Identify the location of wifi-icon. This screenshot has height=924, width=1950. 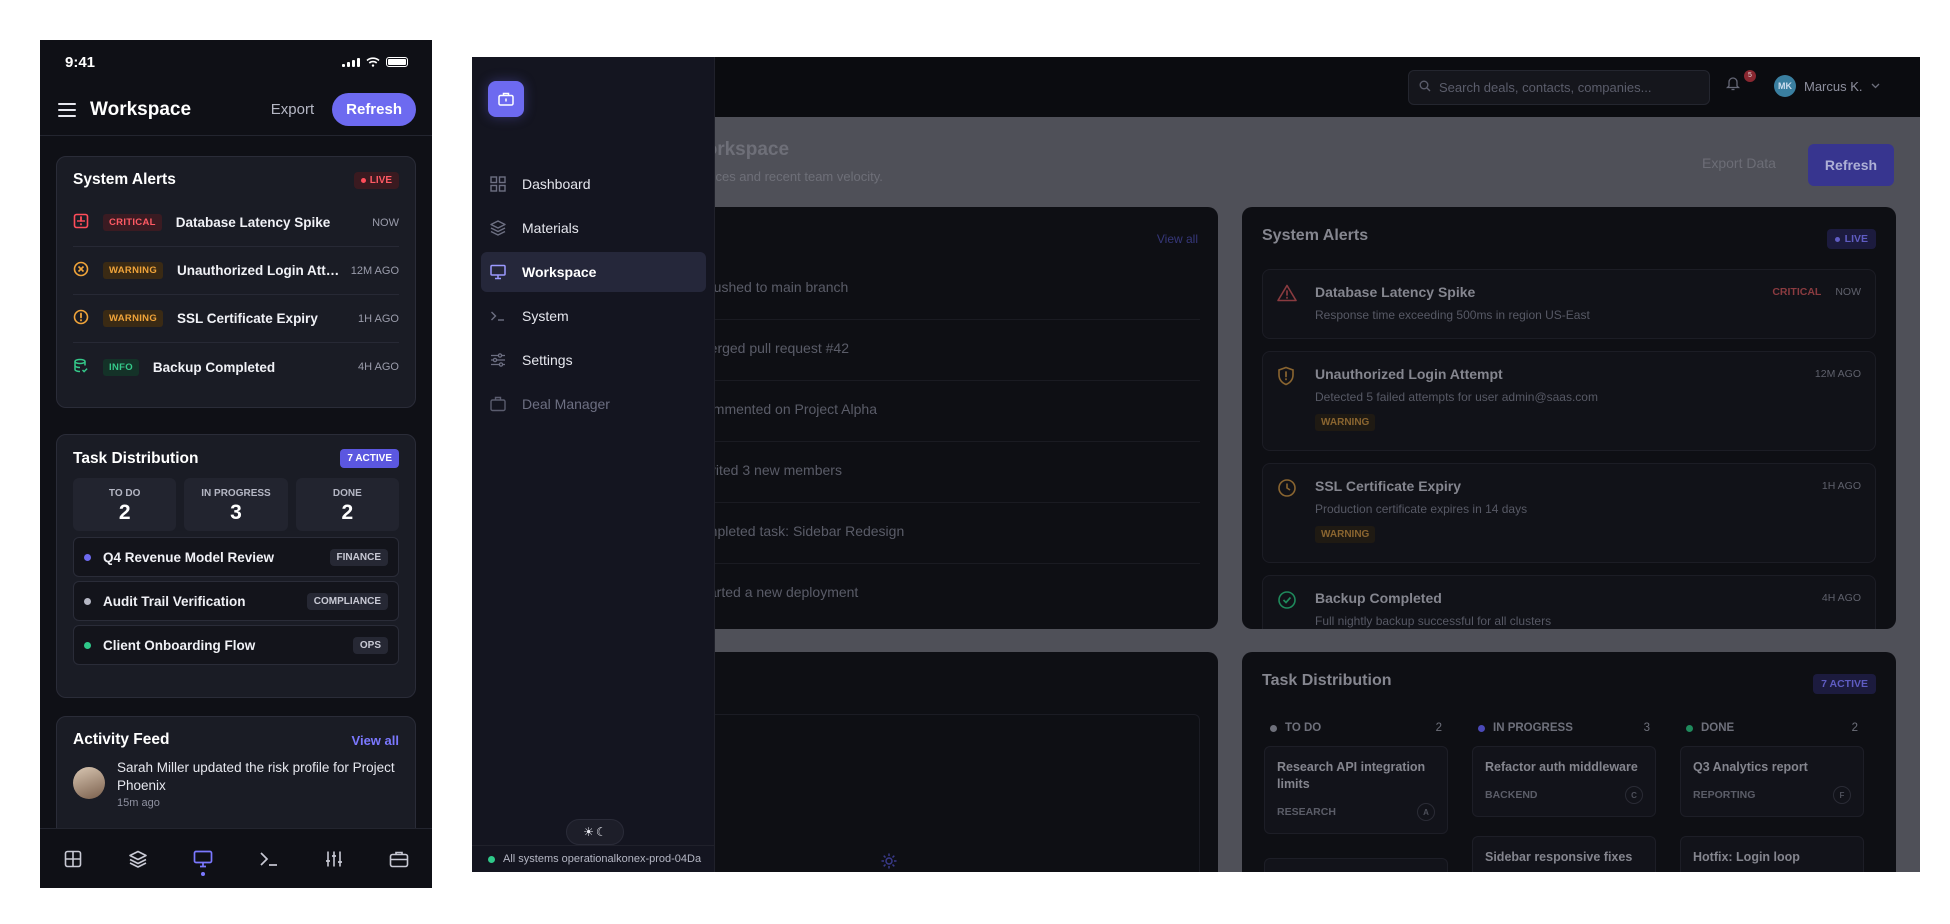
(373, 62).